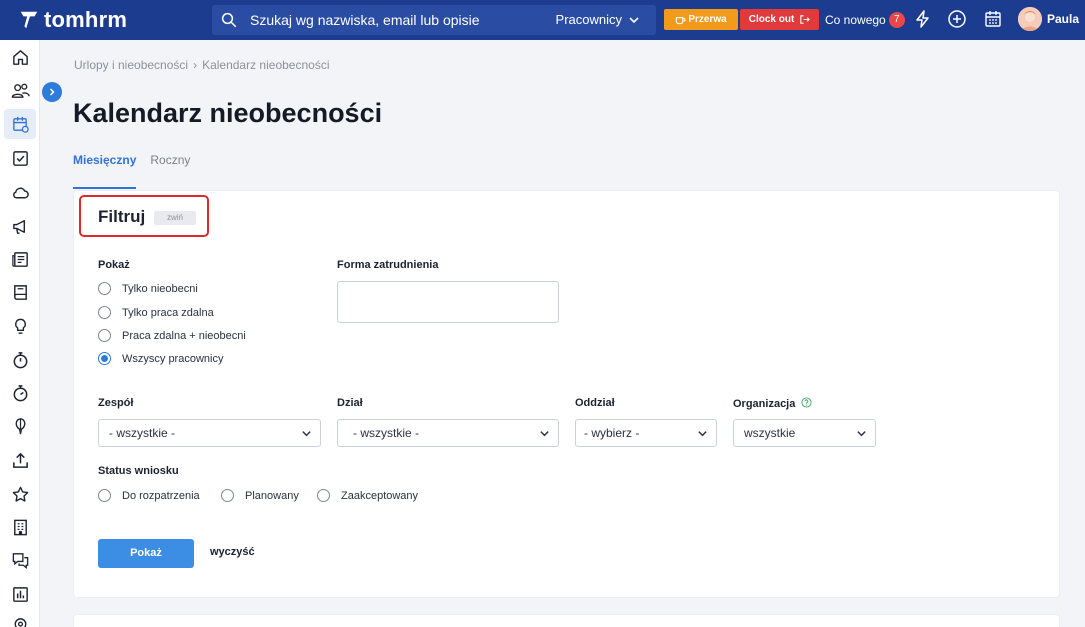 This screenshot has width=1085, height=627. I want to click on show-label: Pokaż, so click(114, 265).